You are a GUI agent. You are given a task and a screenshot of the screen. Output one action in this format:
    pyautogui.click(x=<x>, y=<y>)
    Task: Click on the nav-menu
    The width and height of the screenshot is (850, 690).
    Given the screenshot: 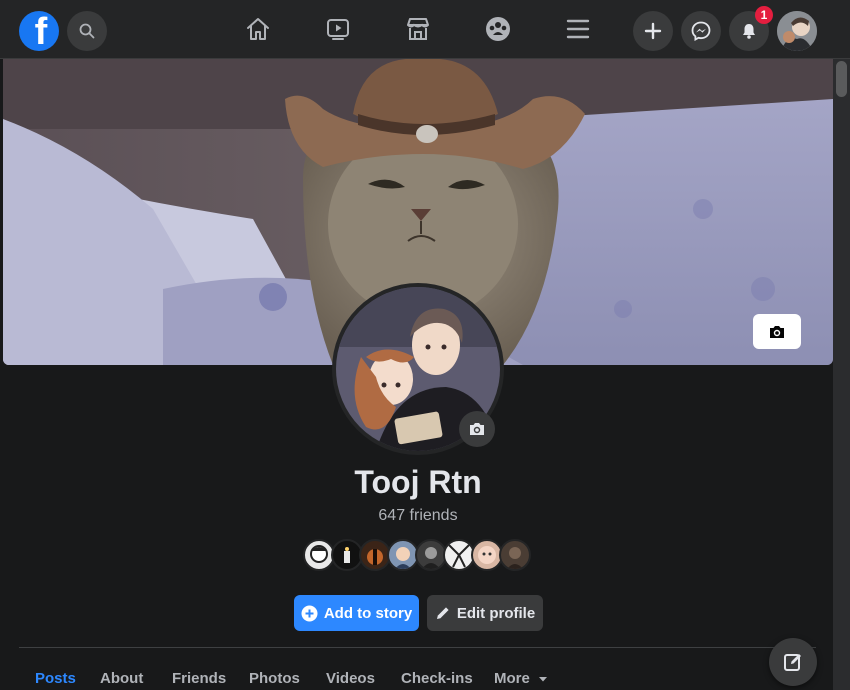 What is the action you would take?
    pyautogui.click(x=578, y=29)
    